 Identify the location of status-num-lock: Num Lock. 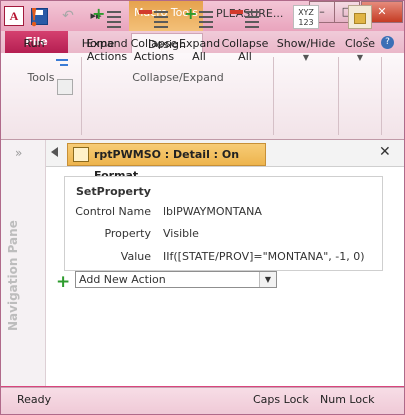
(347, 399).